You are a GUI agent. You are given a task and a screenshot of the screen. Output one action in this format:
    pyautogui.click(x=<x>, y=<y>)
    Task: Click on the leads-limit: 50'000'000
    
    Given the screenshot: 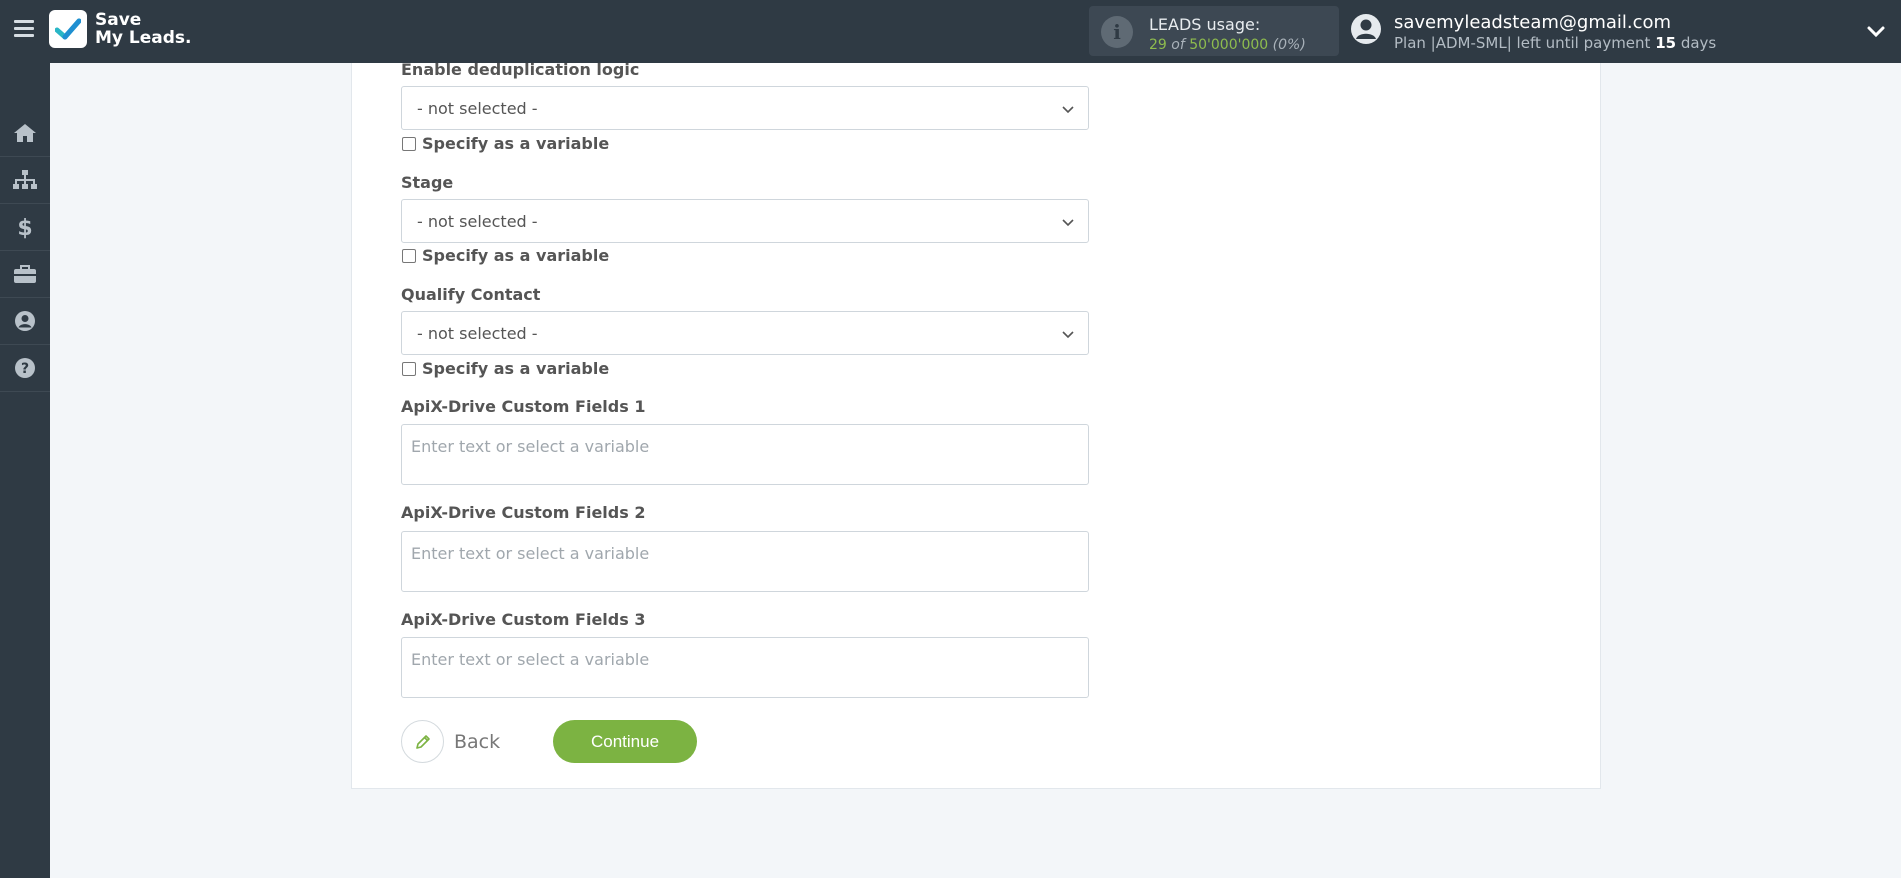 What is the action you would take?
    pyautogui.click(x=1229, y=45)
    